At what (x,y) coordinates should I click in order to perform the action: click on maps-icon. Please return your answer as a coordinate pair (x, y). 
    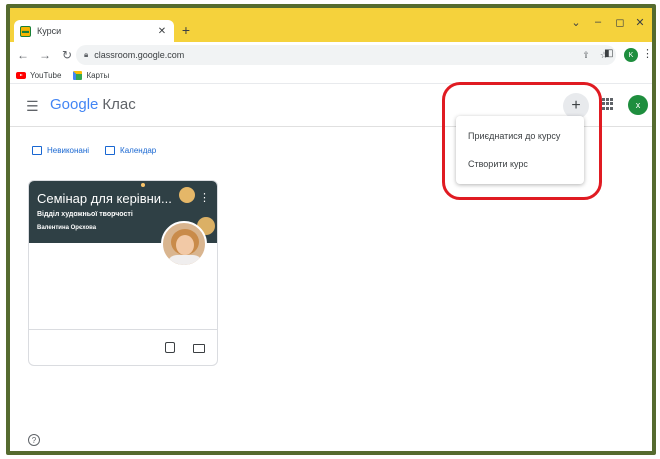
    Looking at the image, I should click on (78, 75).